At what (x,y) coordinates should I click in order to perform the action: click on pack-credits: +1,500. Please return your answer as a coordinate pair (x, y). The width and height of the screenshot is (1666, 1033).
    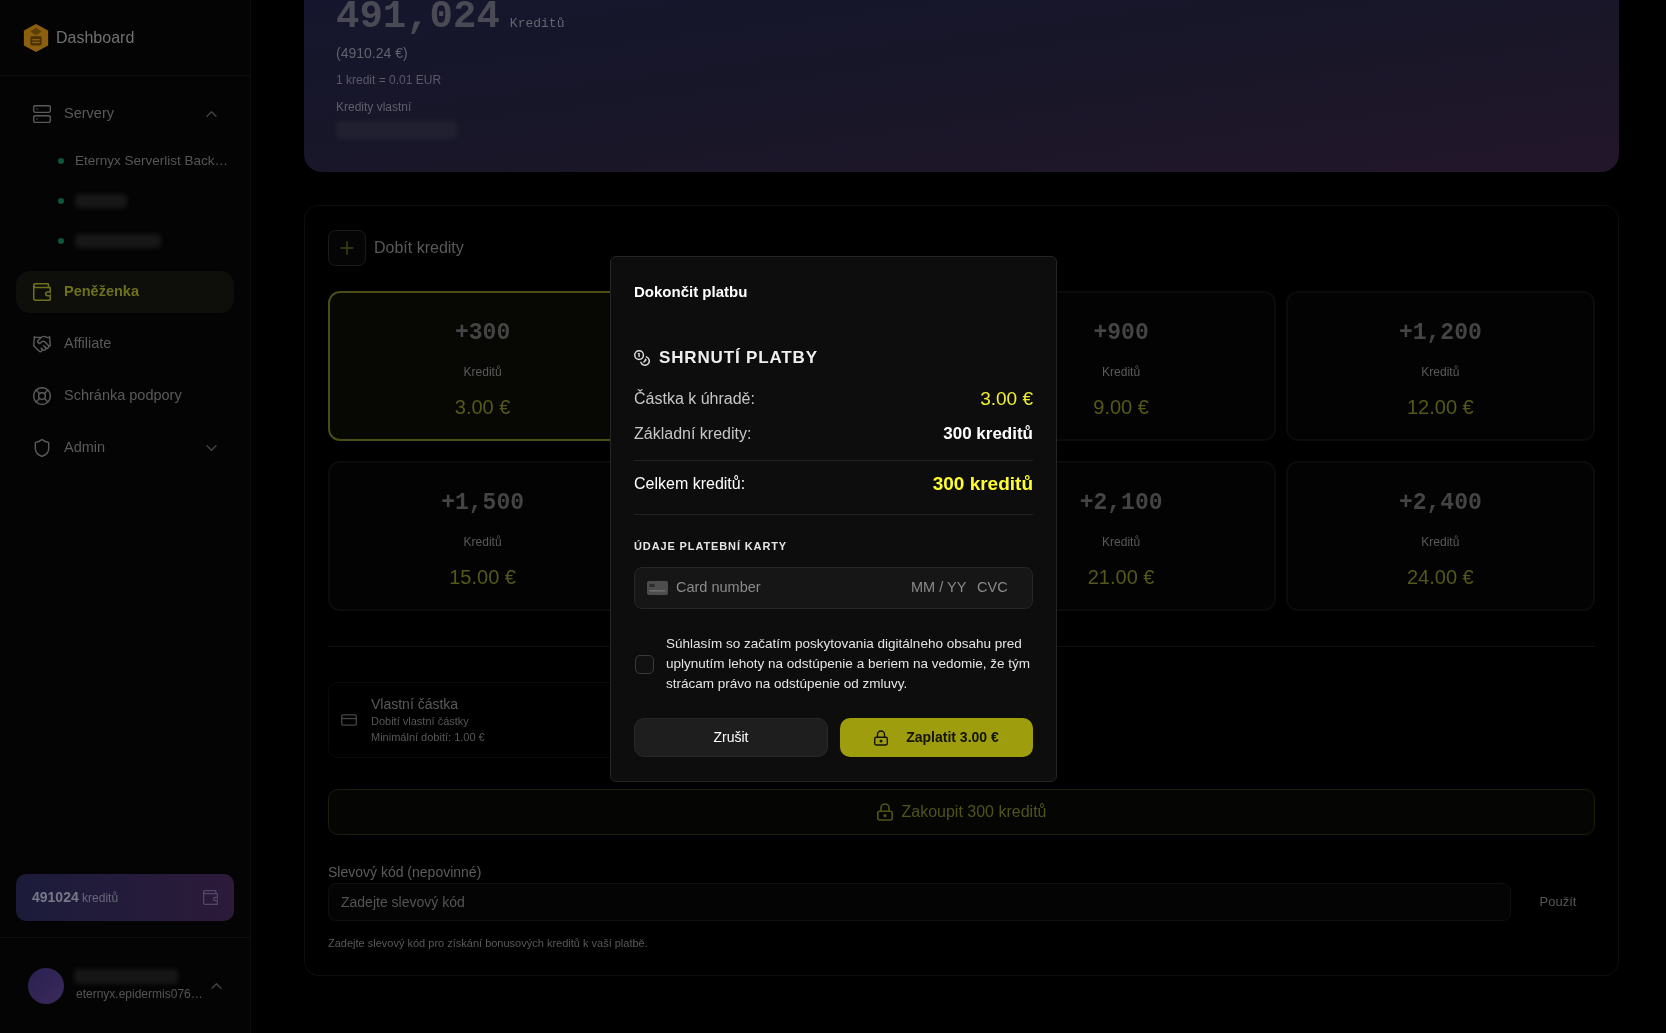
    Looking at the image, I should click on (483, 503).